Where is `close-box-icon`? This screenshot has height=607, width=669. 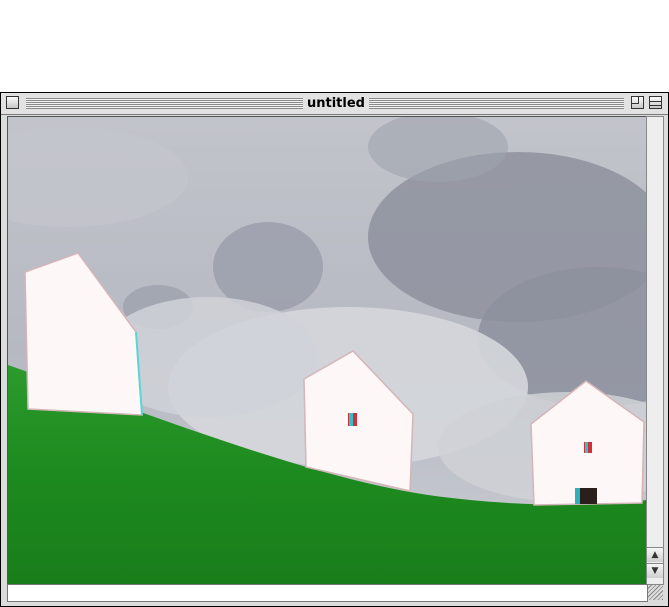 close-box-icon is located at coordinates (12, 102).